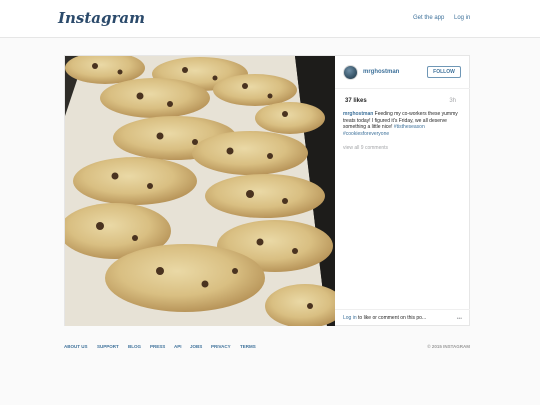  I want to click on get-the-app-link: Get the app, so click(428, 18).